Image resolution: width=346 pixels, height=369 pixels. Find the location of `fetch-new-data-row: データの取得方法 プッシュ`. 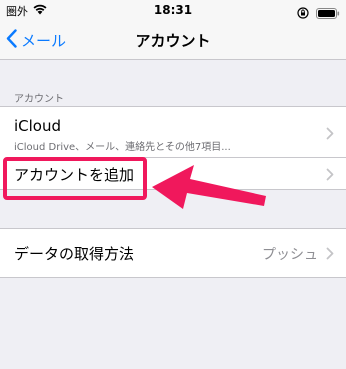

fetch-new-data-row: データの取得方法 プッシュ is located at coordinates (173, 253).